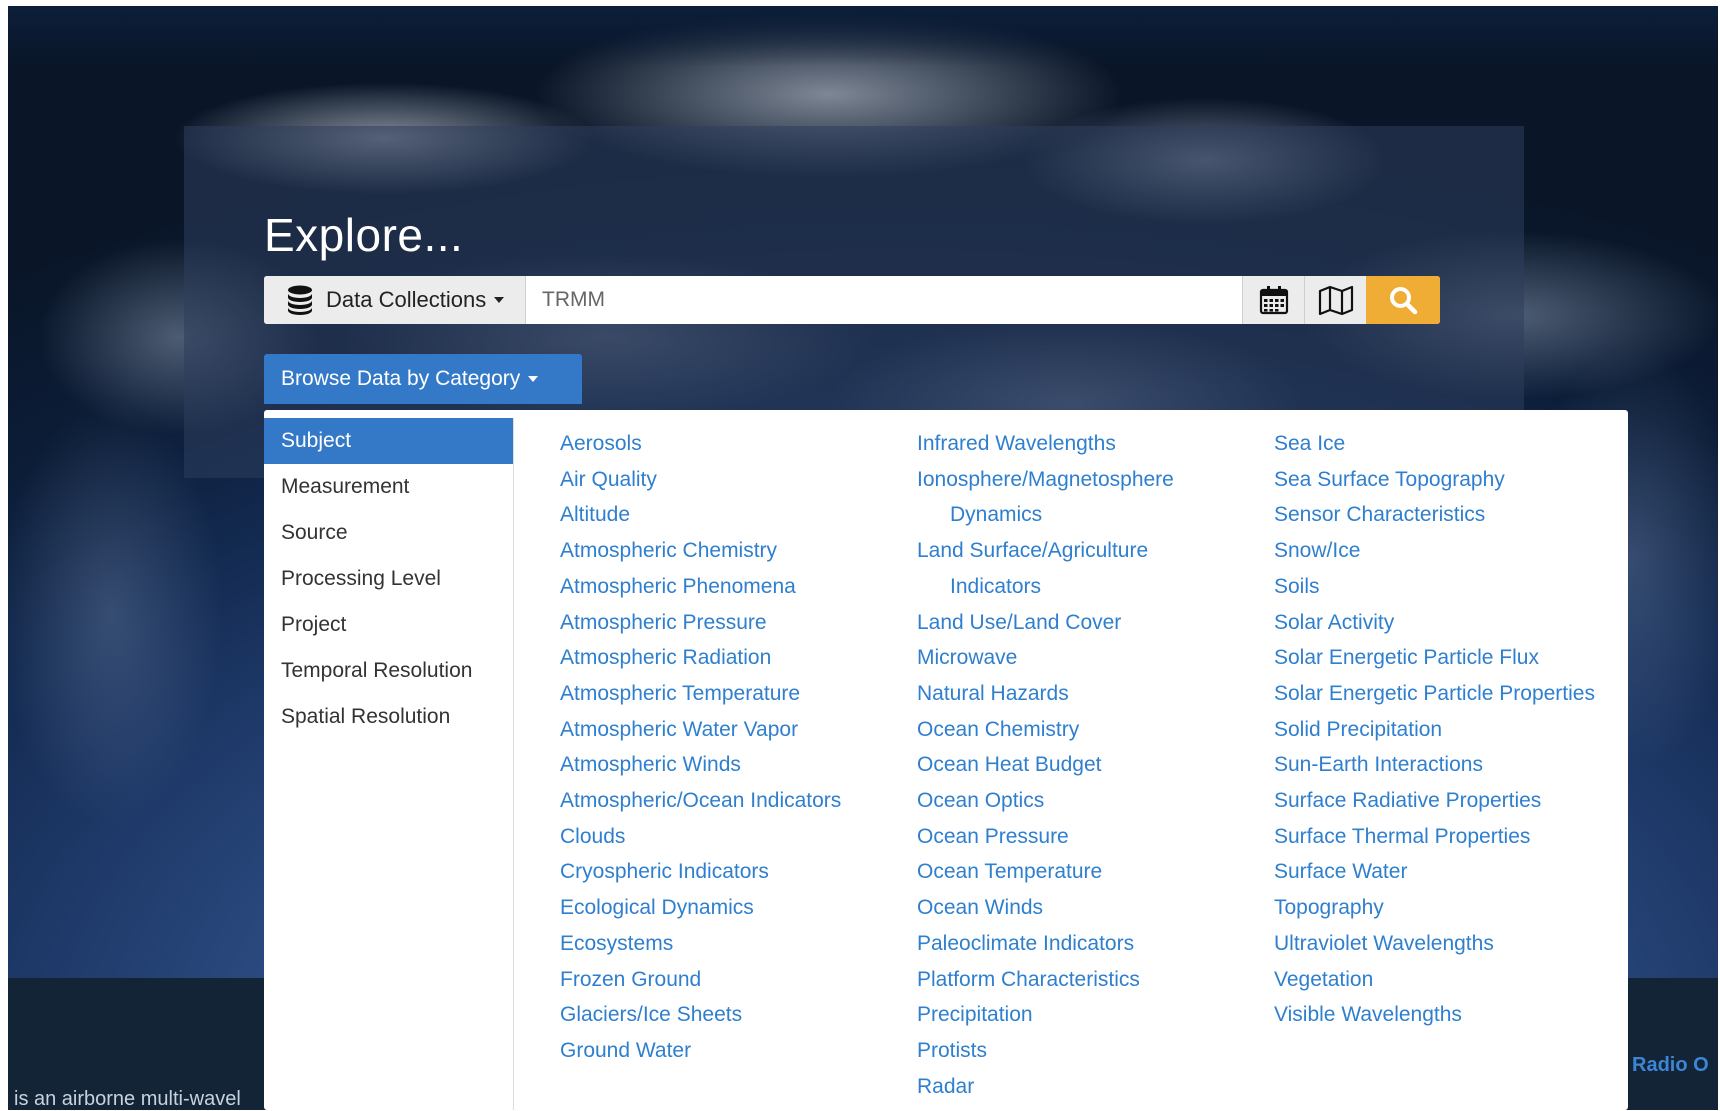  I want to click on subject-link: Surface Radiative Properties, so click(1434, 801).